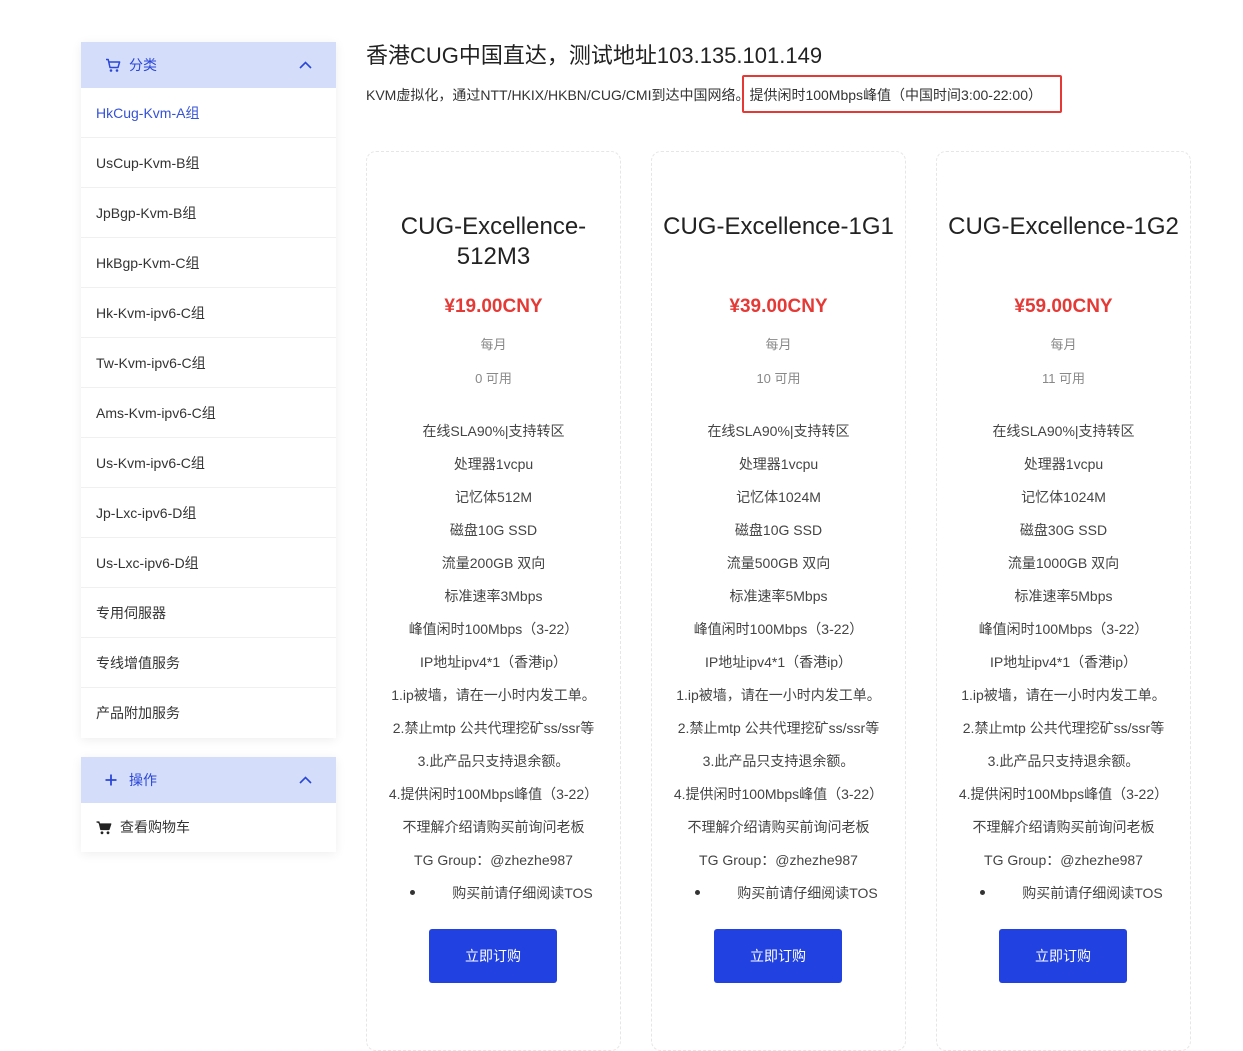 This screenshot has height=1051, width=1243. Describe the element at coordinates (208, 563) in the screenshot. I see `sidebar-item-us-lxc-ipv6-d: Us-Lxc-ipv6-D组` at that location.